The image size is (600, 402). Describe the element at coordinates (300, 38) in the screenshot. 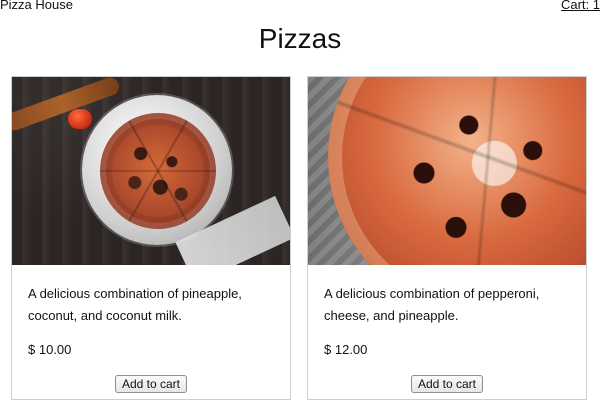

I see `page-title: Pizzas` at that location.